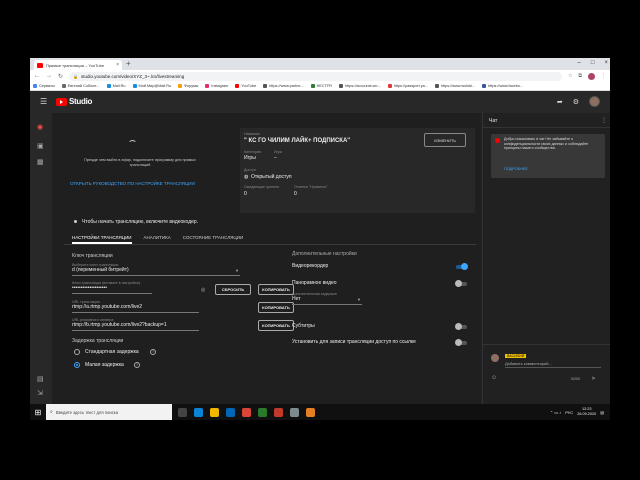 The height and width of the screenshot is (480, 640). I want to click on hamburger-menu-icon: ☰, so click(43, 102).